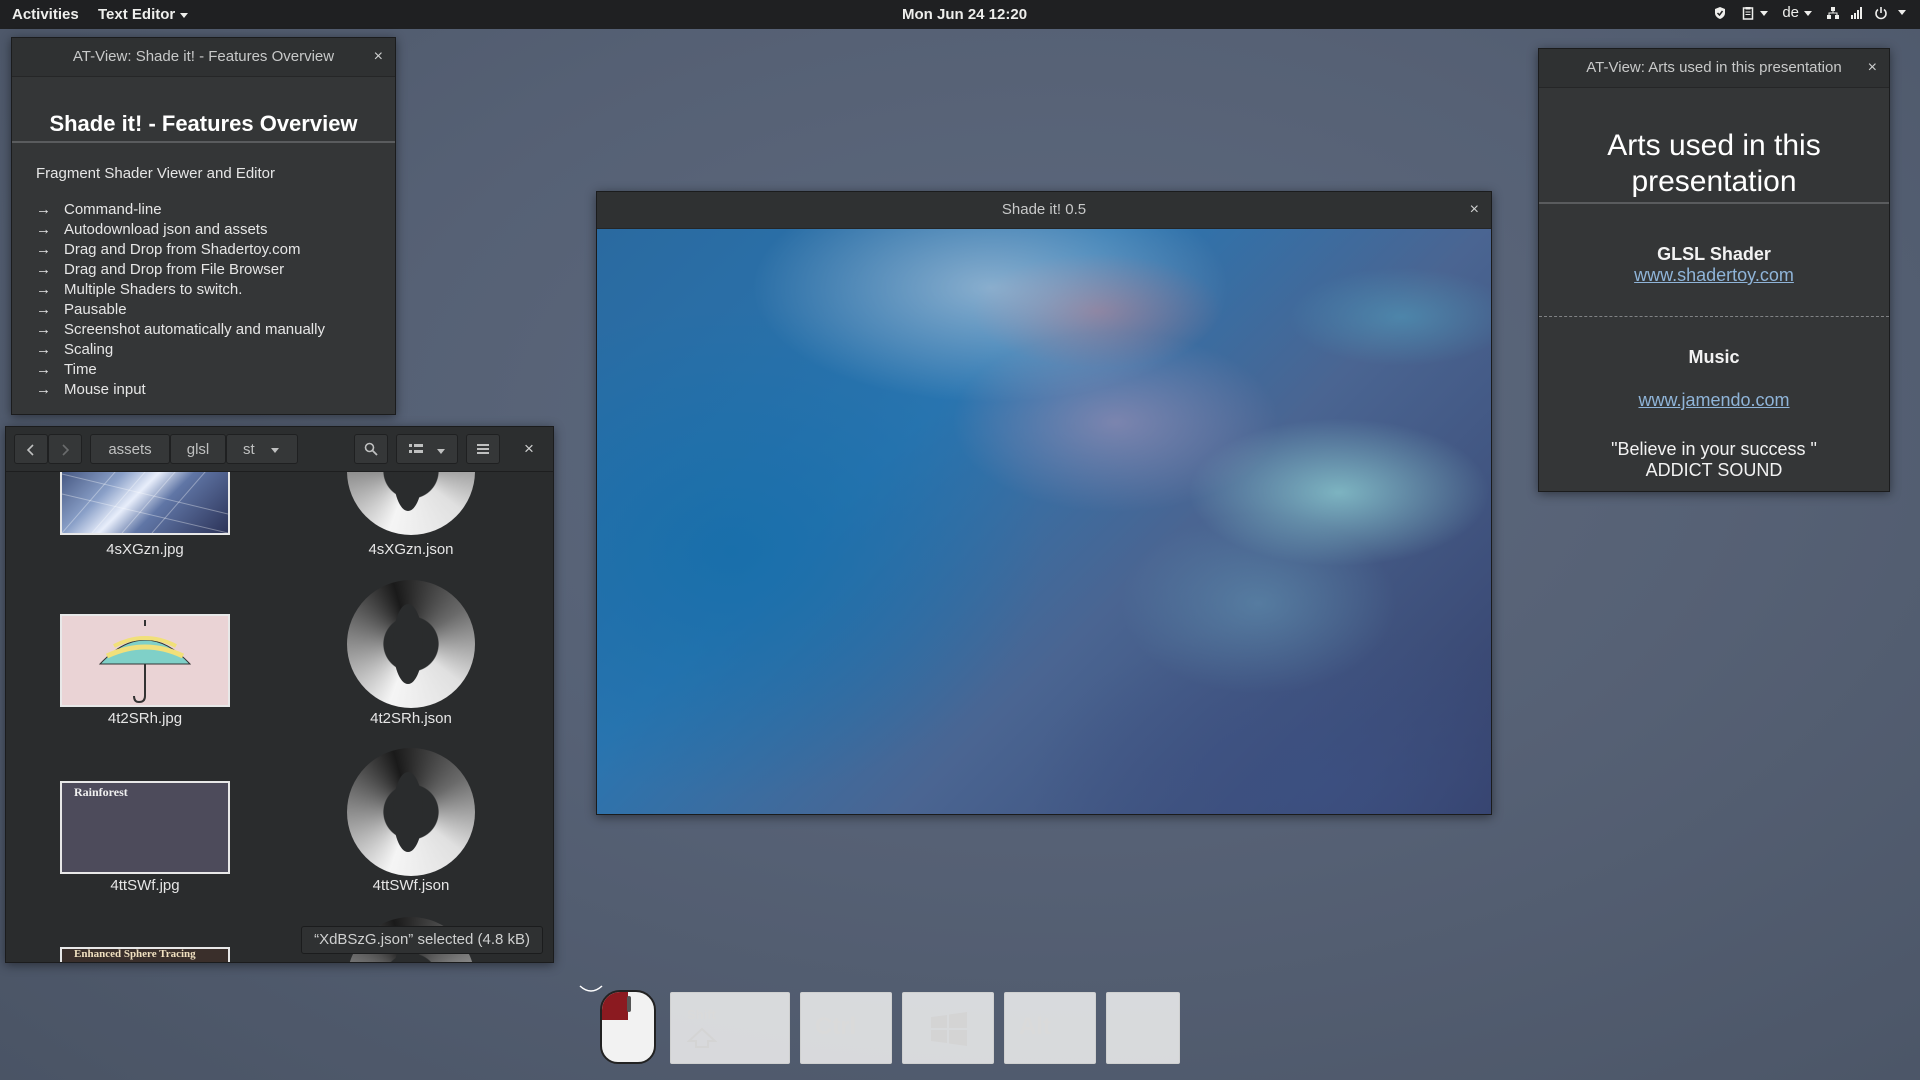  What do you see at coordinates (105, 389) in the screenshot?
I see `feature-label: Mouse input` at bounding box center [105, 389].